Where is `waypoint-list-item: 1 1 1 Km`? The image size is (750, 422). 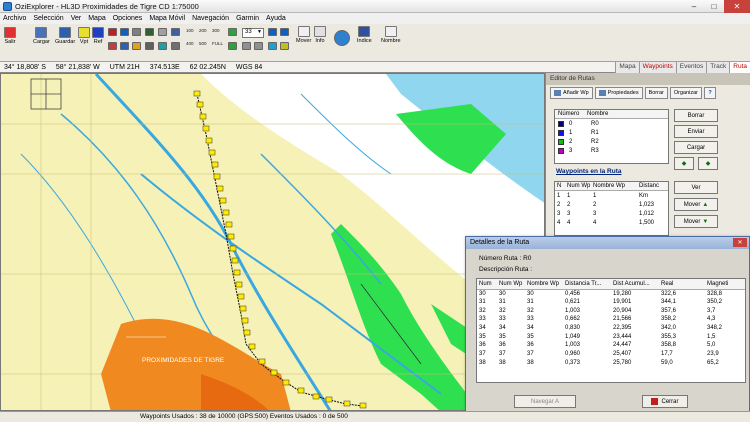 waypoint-list-item: 1 1 1 Km is located at coordinates (611, 195).